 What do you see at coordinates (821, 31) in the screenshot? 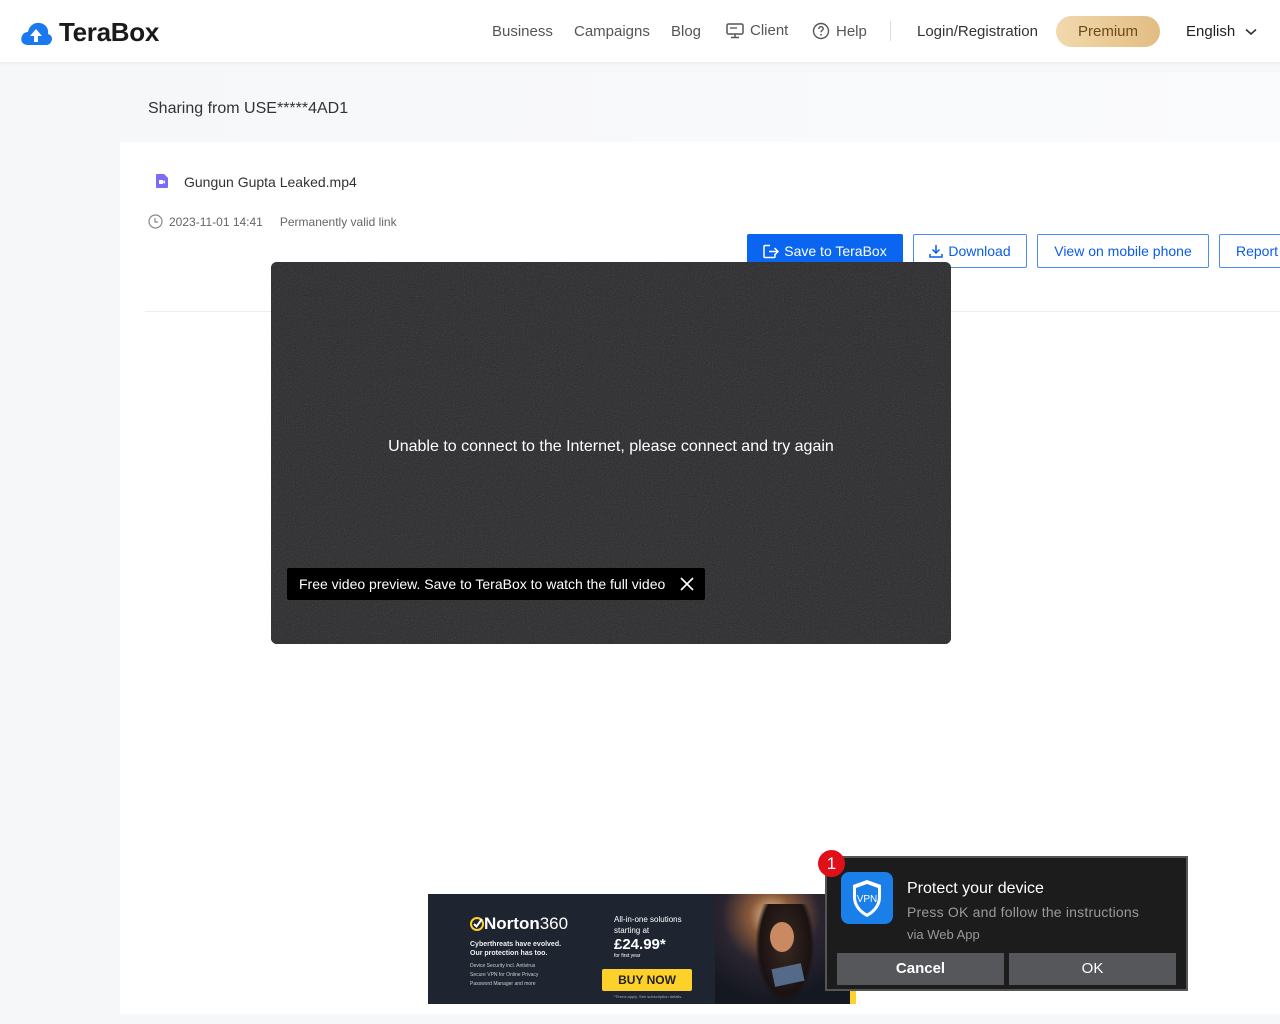
I see `help-circle-icon` at bounding box center [821, 31].